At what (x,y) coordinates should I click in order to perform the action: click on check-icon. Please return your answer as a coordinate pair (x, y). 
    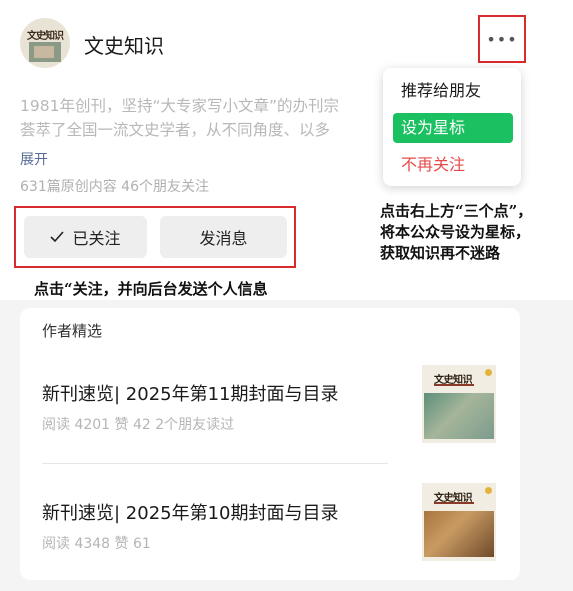
    Looking at the image, I should click on (57, 237).